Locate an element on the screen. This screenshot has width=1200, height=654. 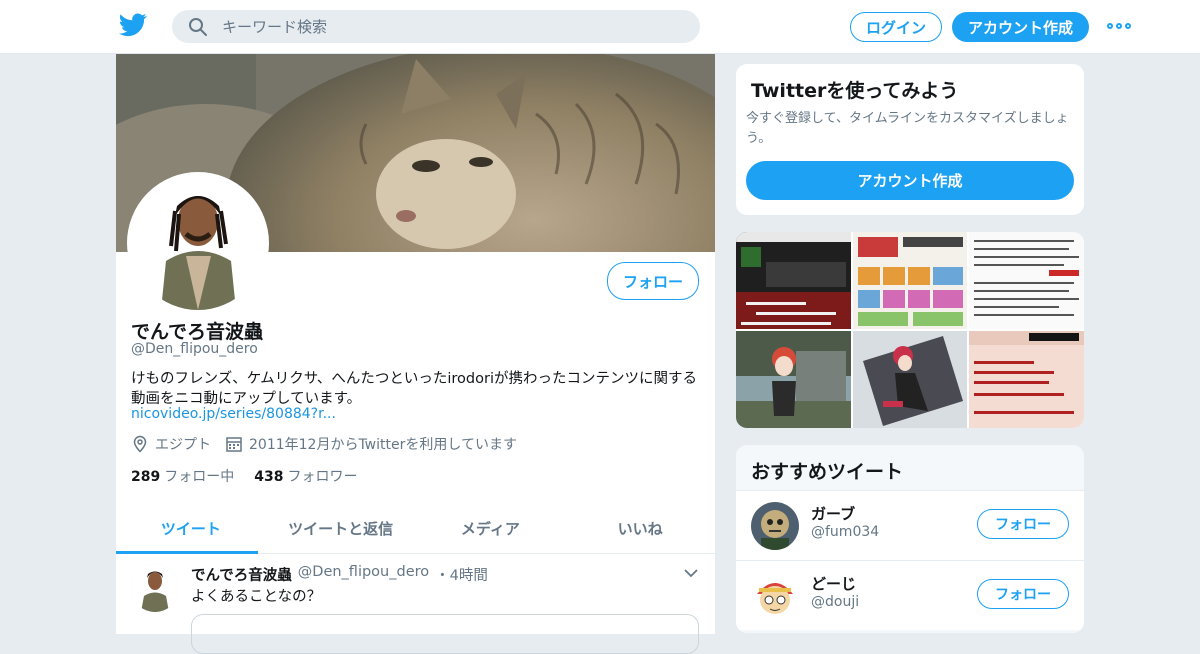
search-icon is located at coordinates (198, 27).